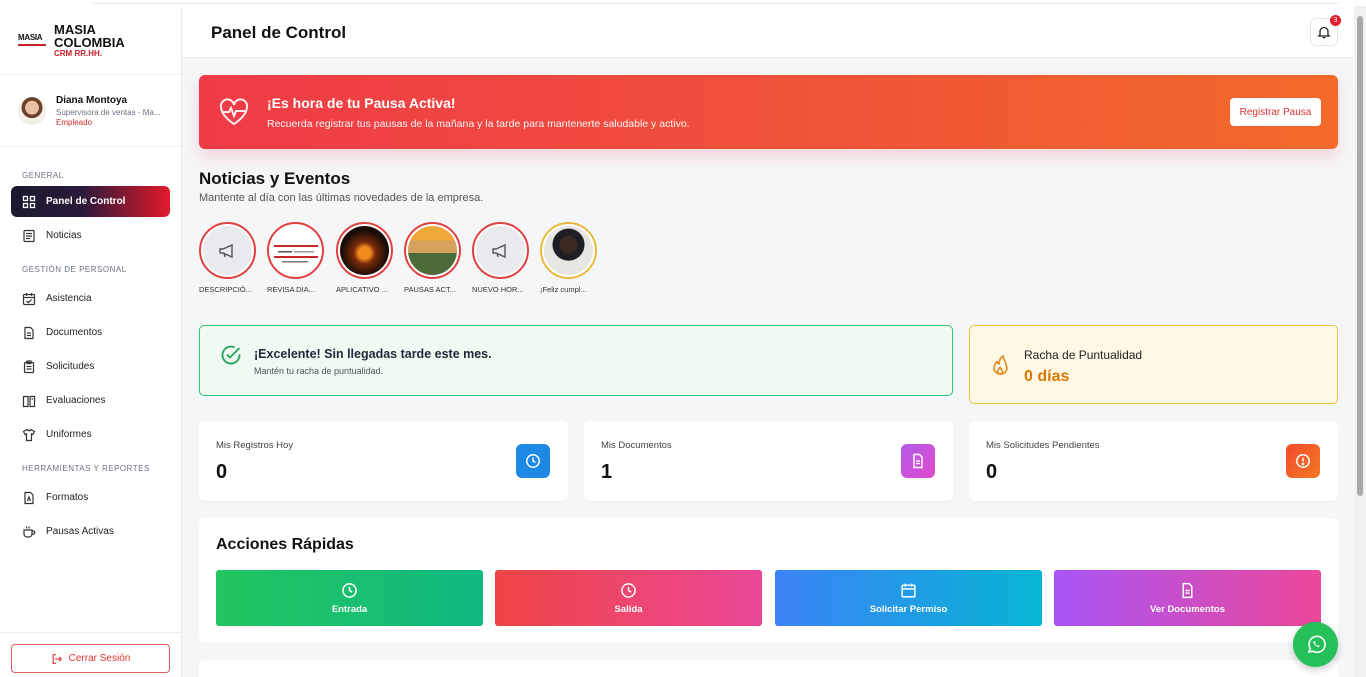 Image resolution: width=1366 pixels, height=677 pixels. I want to click on logout-label: Cerrar Sesión, so click(99, 658).